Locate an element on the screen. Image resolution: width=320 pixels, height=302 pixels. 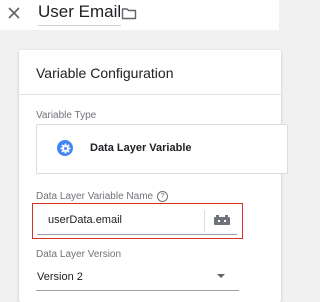
insert-variable-button is located at coordinates (222, 220).